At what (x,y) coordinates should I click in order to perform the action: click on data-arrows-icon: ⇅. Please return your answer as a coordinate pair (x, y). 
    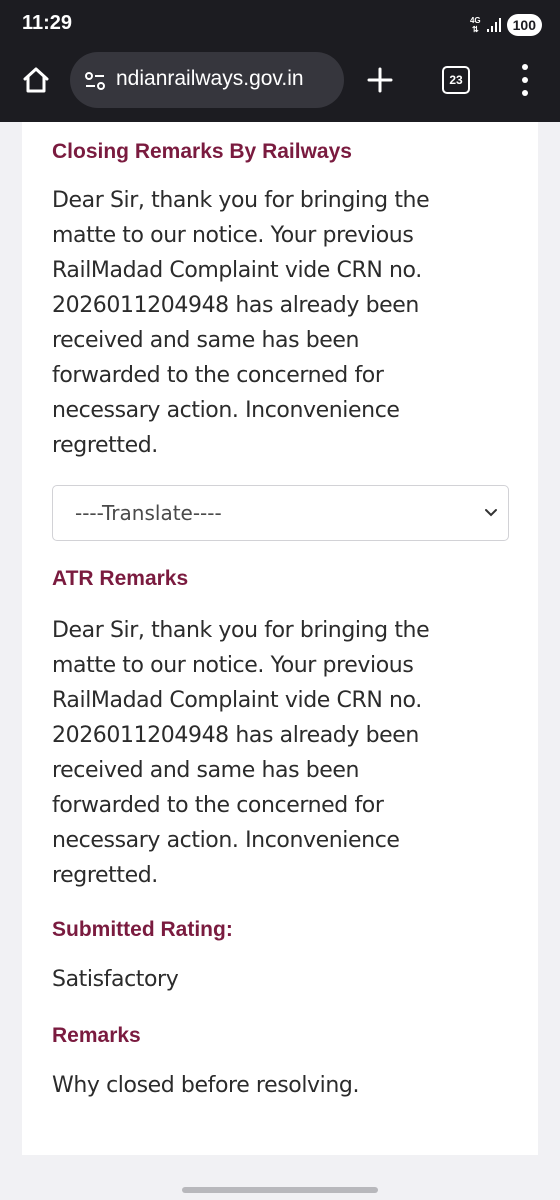
    Looking at the image, I should click on (475, 29).